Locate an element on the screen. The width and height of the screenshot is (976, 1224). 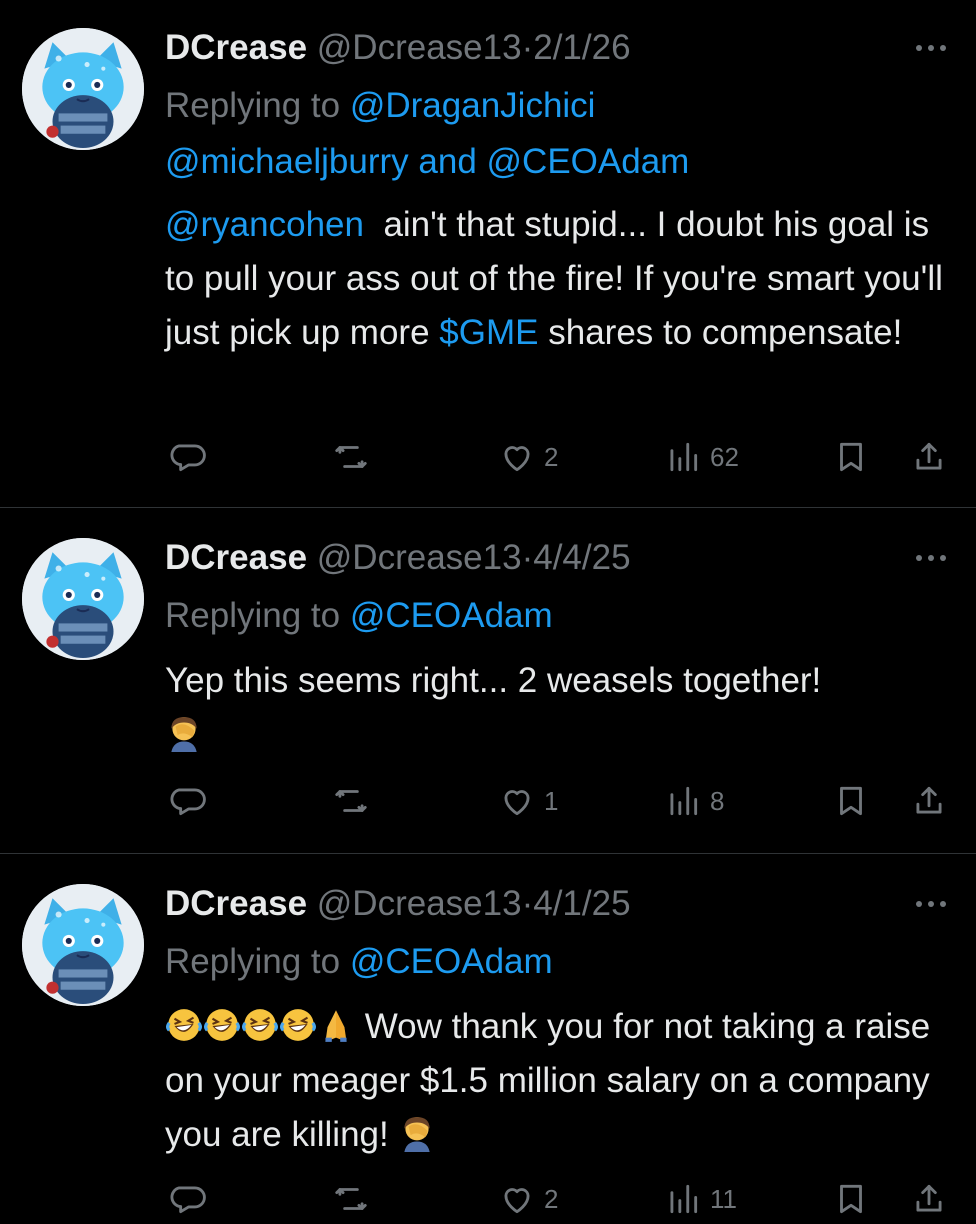
folded-hands-emoji is located at coordinates (336, 1025).